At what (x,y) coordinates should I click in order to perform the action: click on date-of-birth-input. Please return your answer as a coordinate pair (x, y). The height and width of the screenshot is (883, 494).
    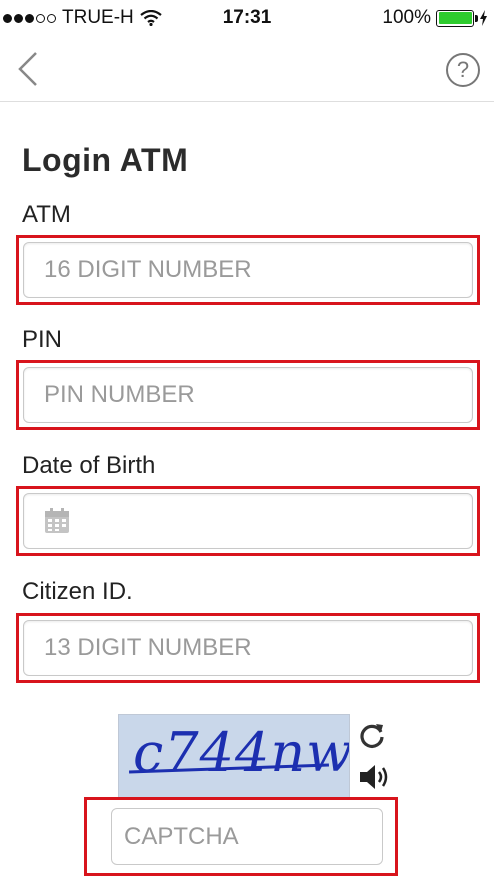
    Looking at the image, I should click on (248, 521).